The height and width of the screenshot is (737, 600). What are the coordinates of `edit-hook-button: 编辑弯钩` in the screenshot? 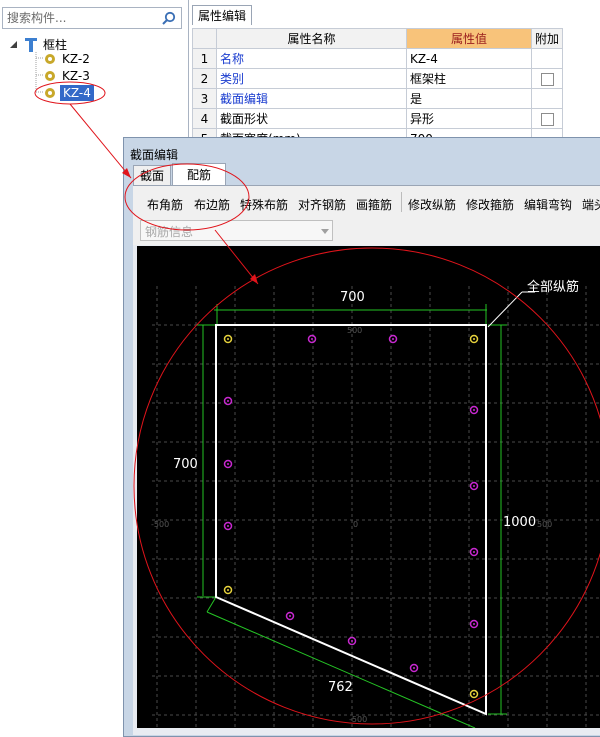 It's located at (548, 204).